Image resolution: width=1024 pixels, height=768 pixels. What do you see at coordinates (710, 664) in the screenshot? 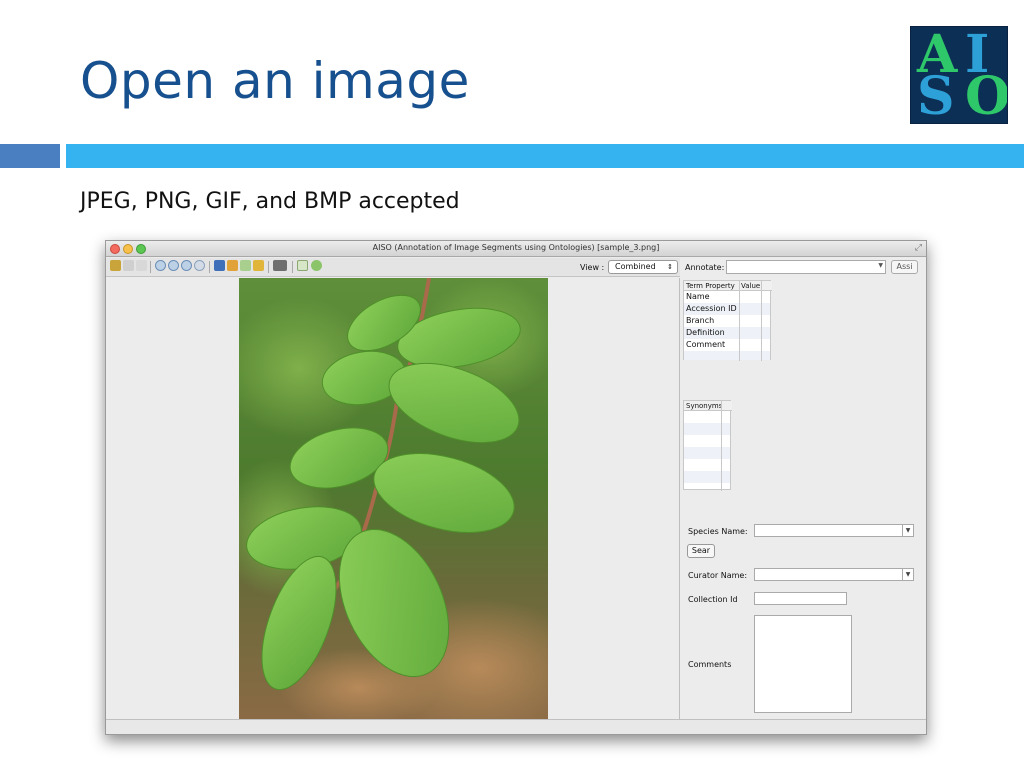
I see `comments-label: Comments` at bounding box center [710, 664].